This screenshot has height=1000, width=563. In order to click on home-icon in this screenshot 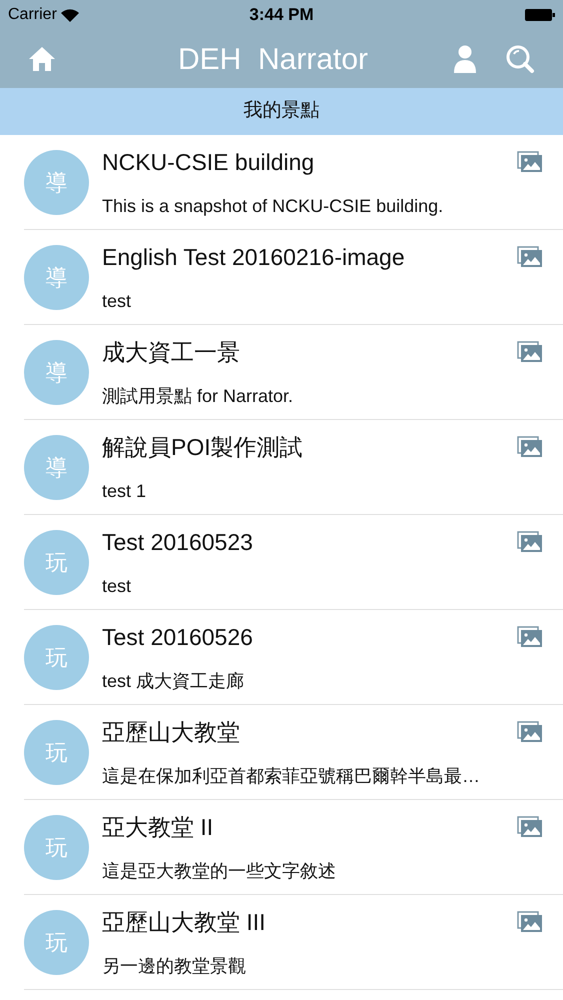, I will do `click(42, 59)`.